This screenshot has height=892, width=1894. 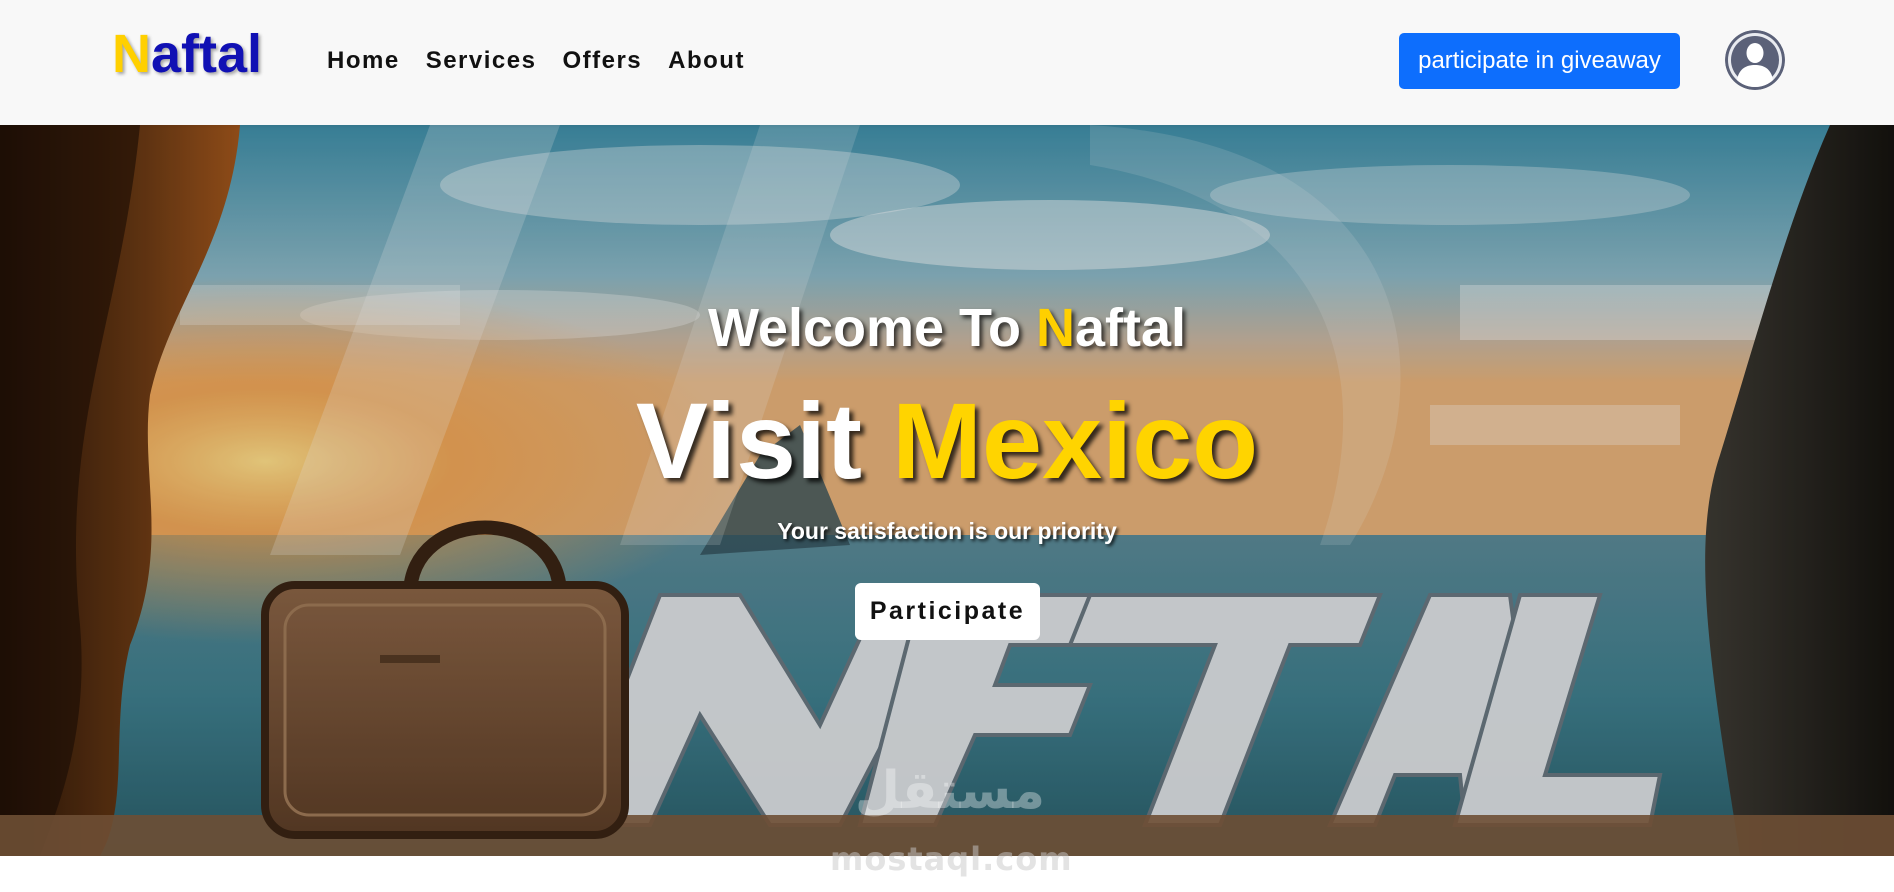 I want to click on welcome-heading: Welcome To Naftal, so click(x=947, y=328).